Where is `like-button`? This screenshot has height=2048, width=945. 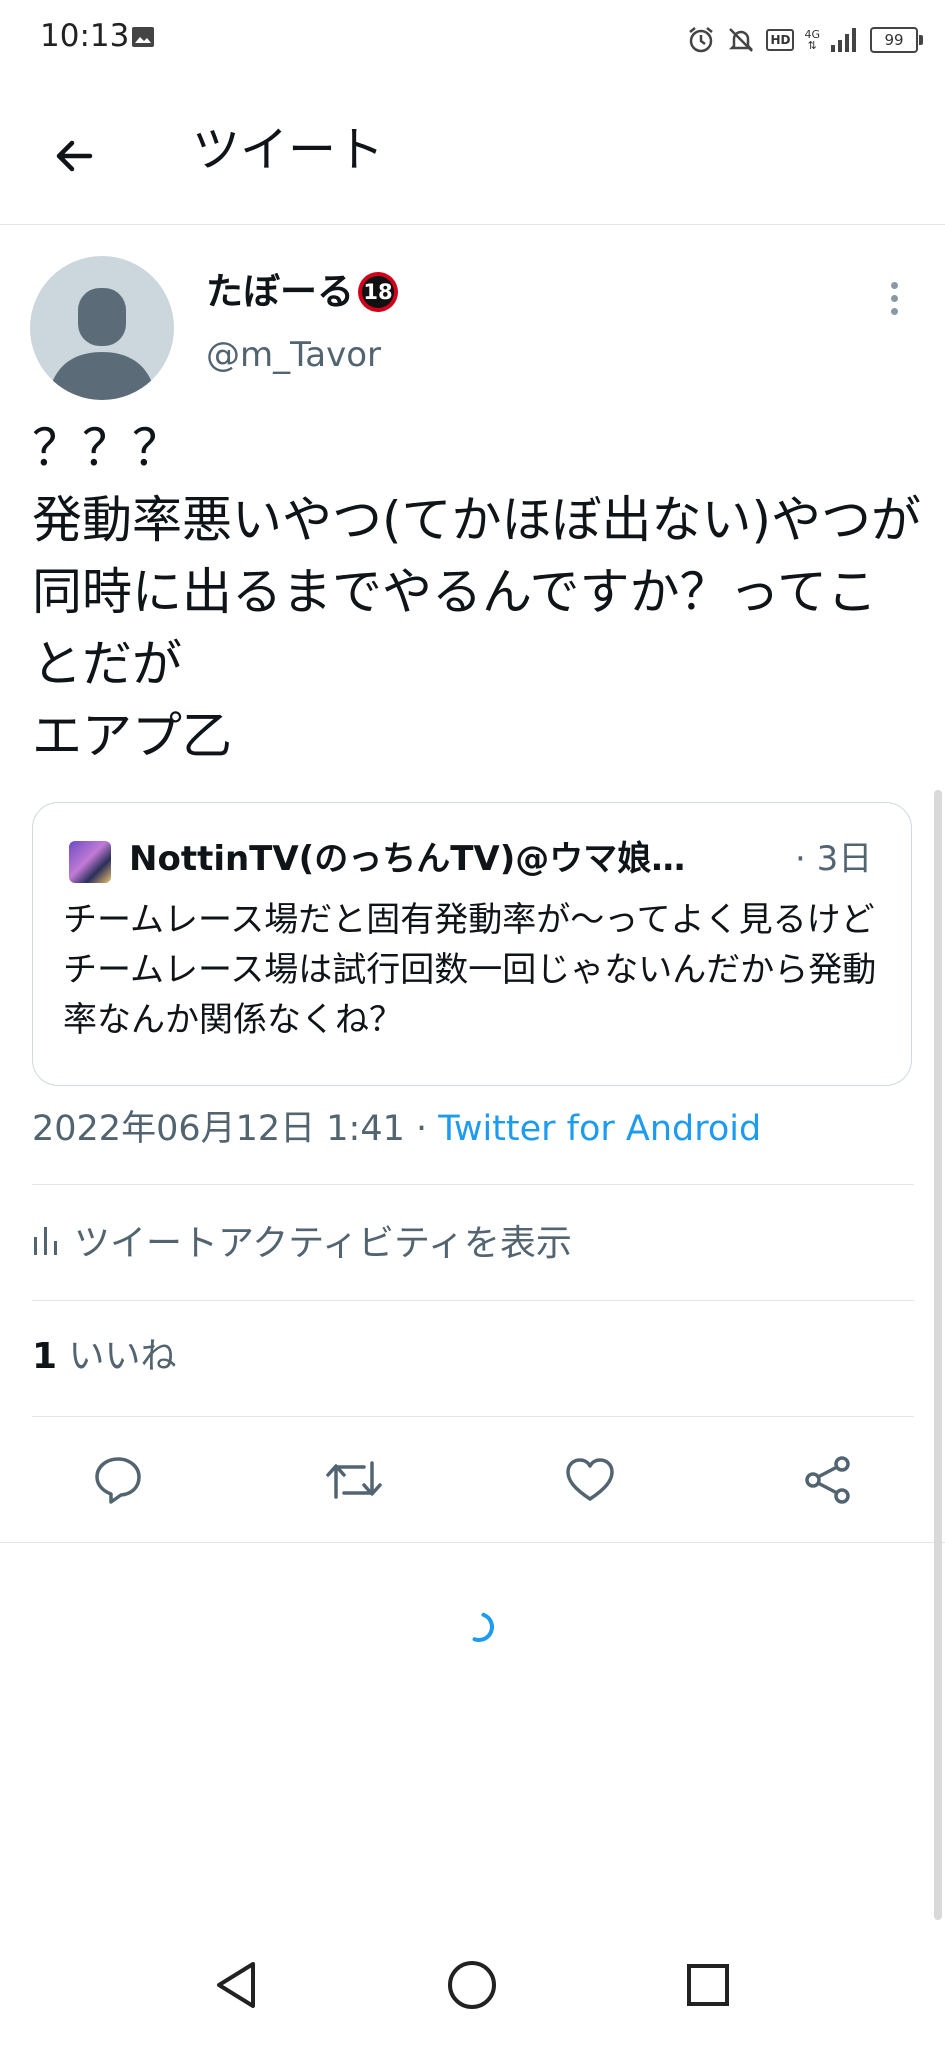
like-button is located at coordinates (590, 1480).